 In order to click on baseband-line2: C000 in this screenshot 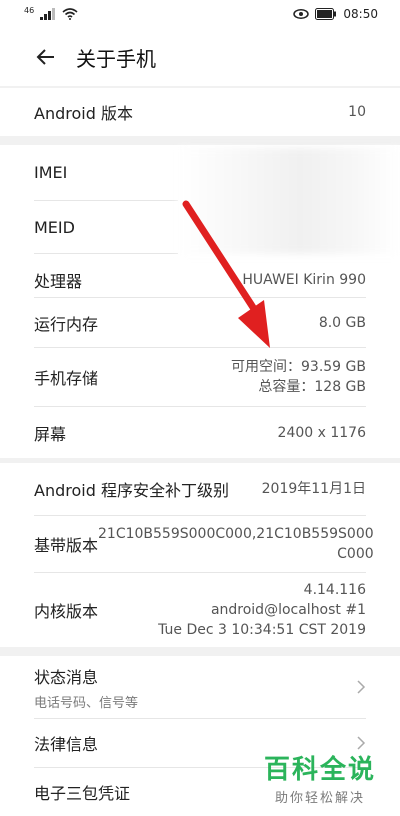, I will do `click(355, 554)`.